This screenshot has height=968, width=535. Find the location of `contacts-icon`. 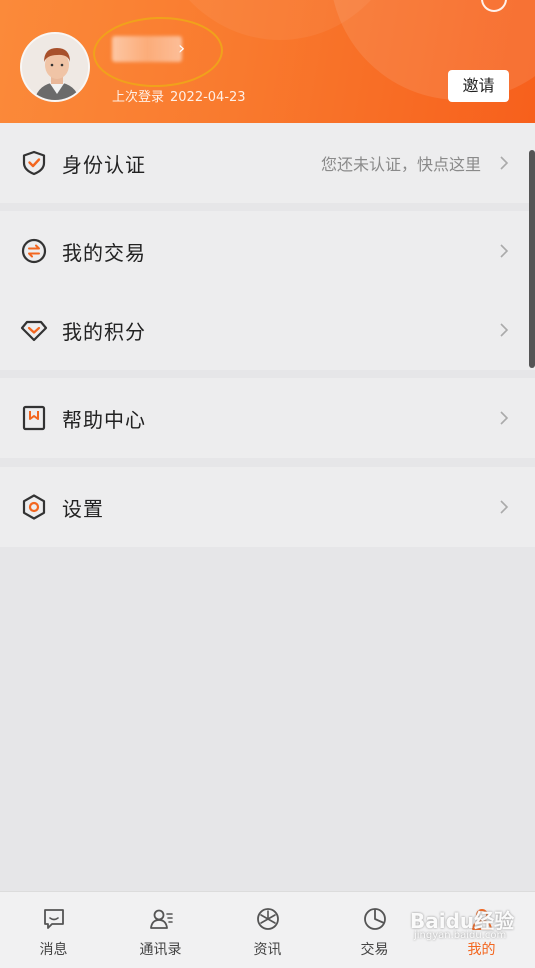

contacts-icon is located at coordinates (161, 919).